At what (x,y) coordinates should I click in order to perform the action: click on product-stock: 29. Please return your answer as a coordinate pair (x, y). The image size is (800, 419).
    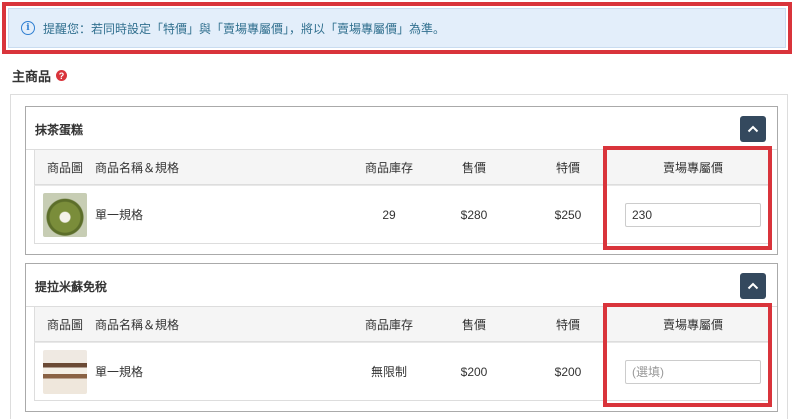
    Looking at the image, I should click on (389, 214).